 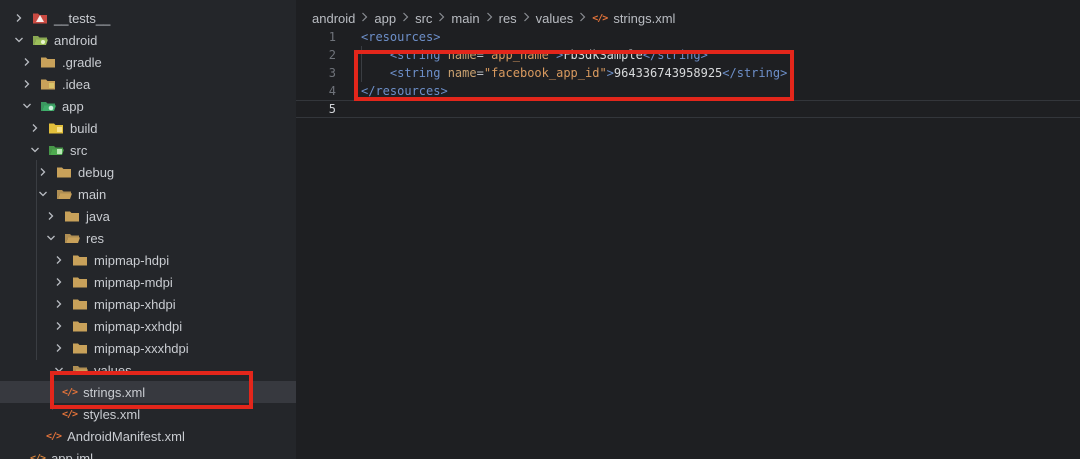 I want to click on line-number: 1, so click(x=332, y=37).